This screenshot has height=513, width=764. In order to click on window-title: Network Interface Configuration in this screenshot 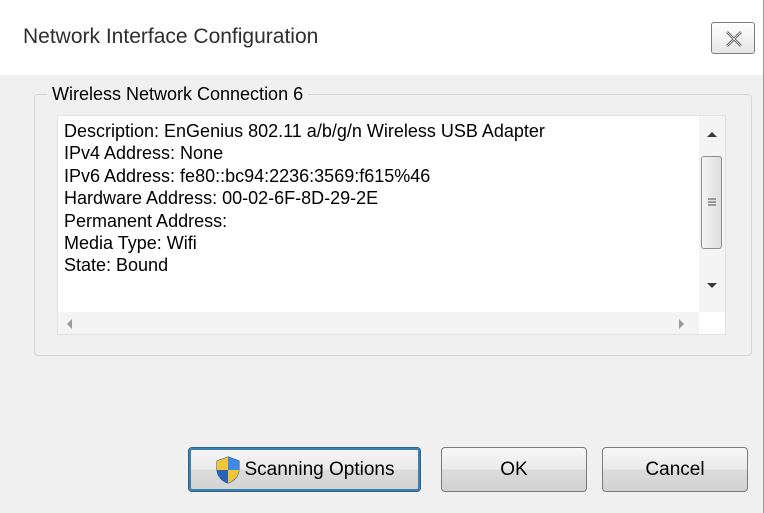, I will do `click(171, 36)`.